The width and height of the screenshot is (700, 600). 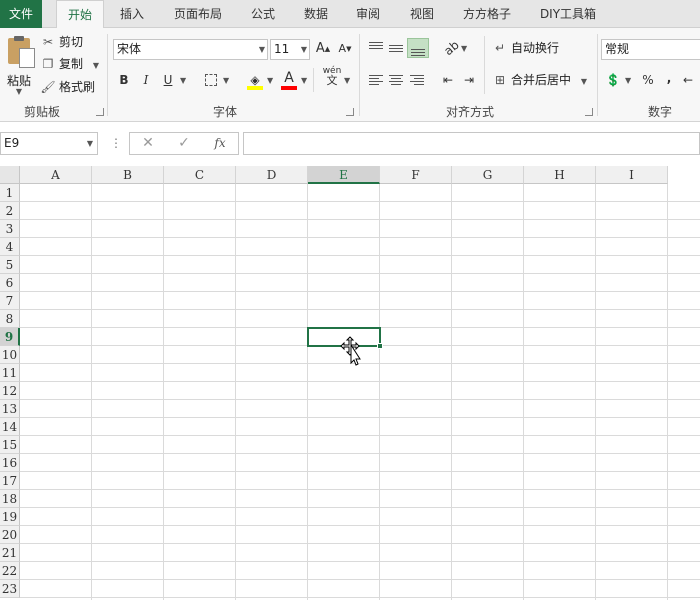 I want to click on row-header-3: 3, so click(x=10, y=229).